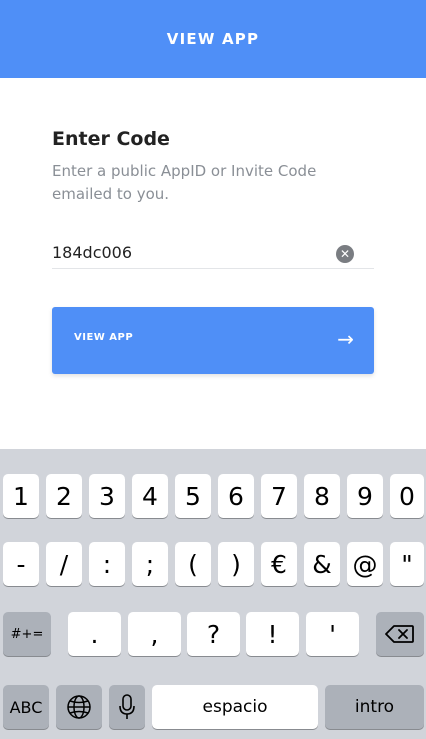  What do you see at coordinates (213, 340) in the screenshot?
I see `view-app-button: VIEW APP →` at bounding box center [213, 340].